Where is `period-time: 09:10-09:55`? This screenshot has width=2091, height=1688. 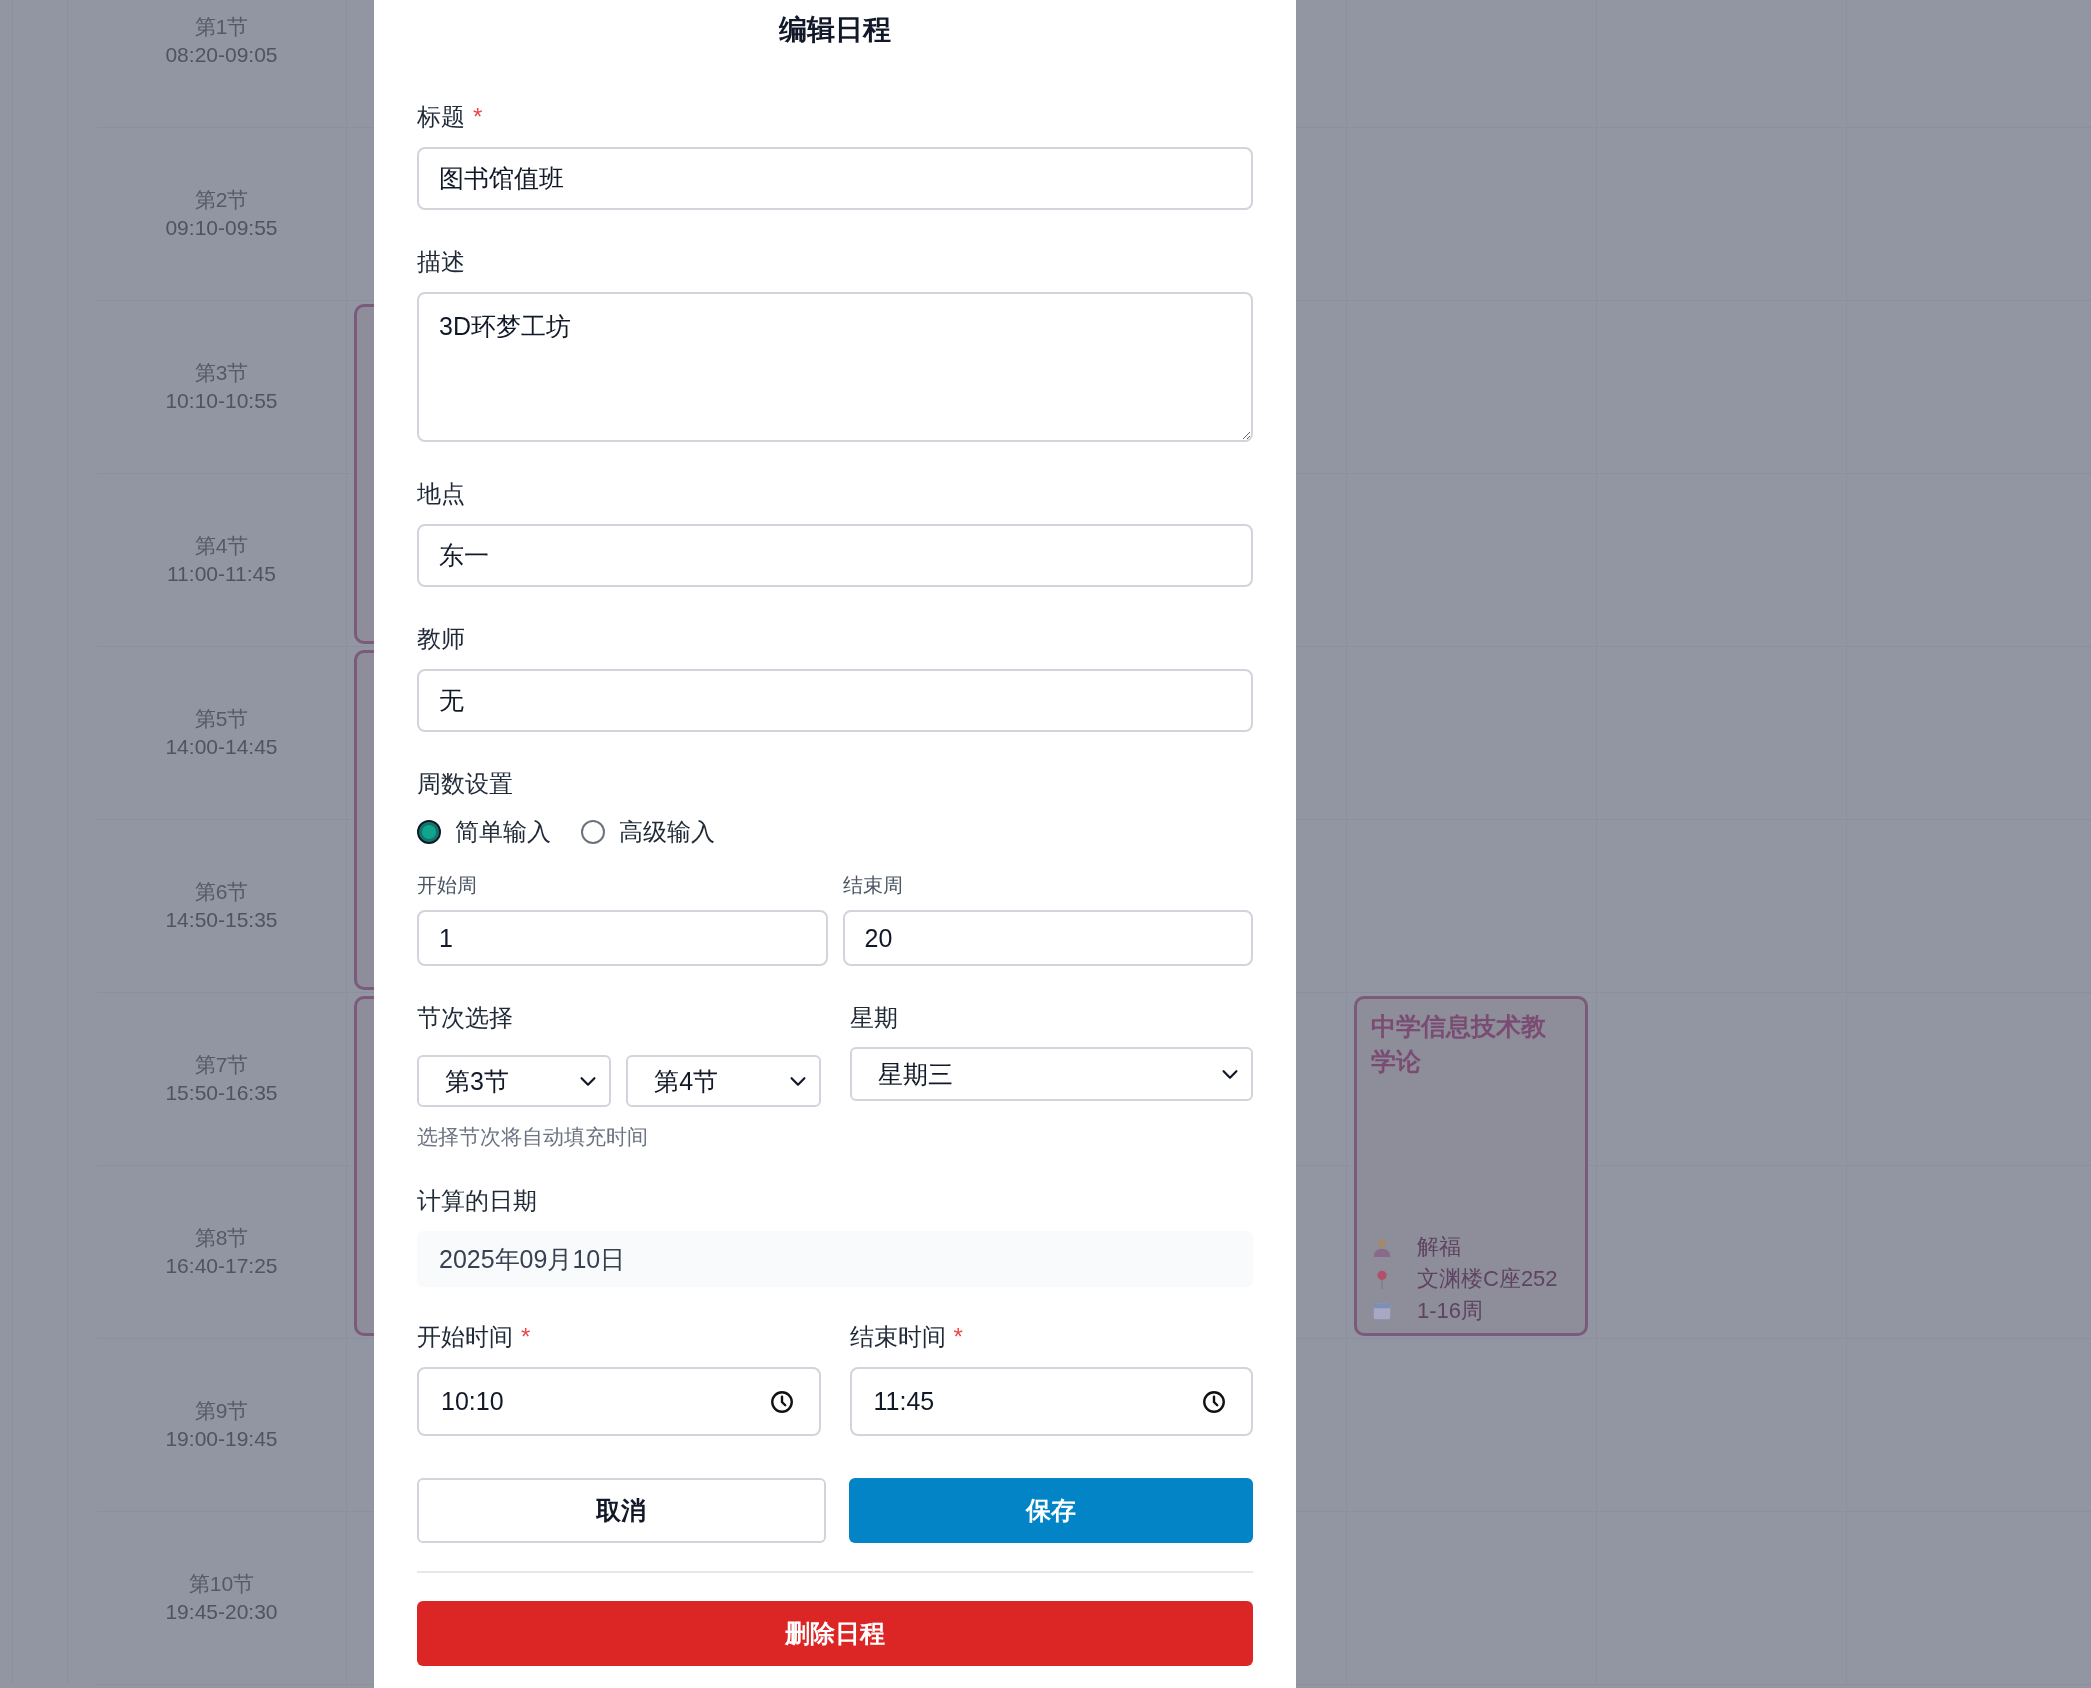 period-time: 09:10-09:55 is located at coordinates (221, 228).